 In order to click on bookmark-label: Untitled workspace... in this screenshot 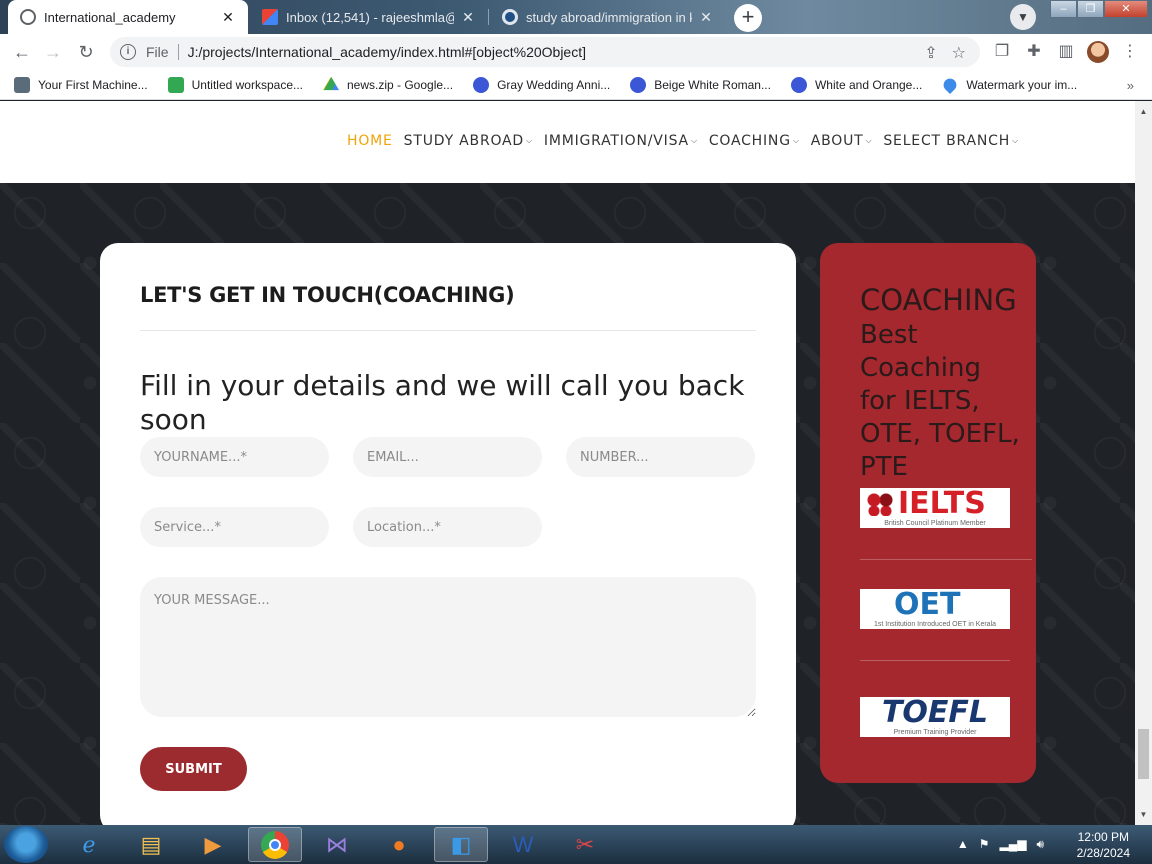, I will do `click(247, 84)`.